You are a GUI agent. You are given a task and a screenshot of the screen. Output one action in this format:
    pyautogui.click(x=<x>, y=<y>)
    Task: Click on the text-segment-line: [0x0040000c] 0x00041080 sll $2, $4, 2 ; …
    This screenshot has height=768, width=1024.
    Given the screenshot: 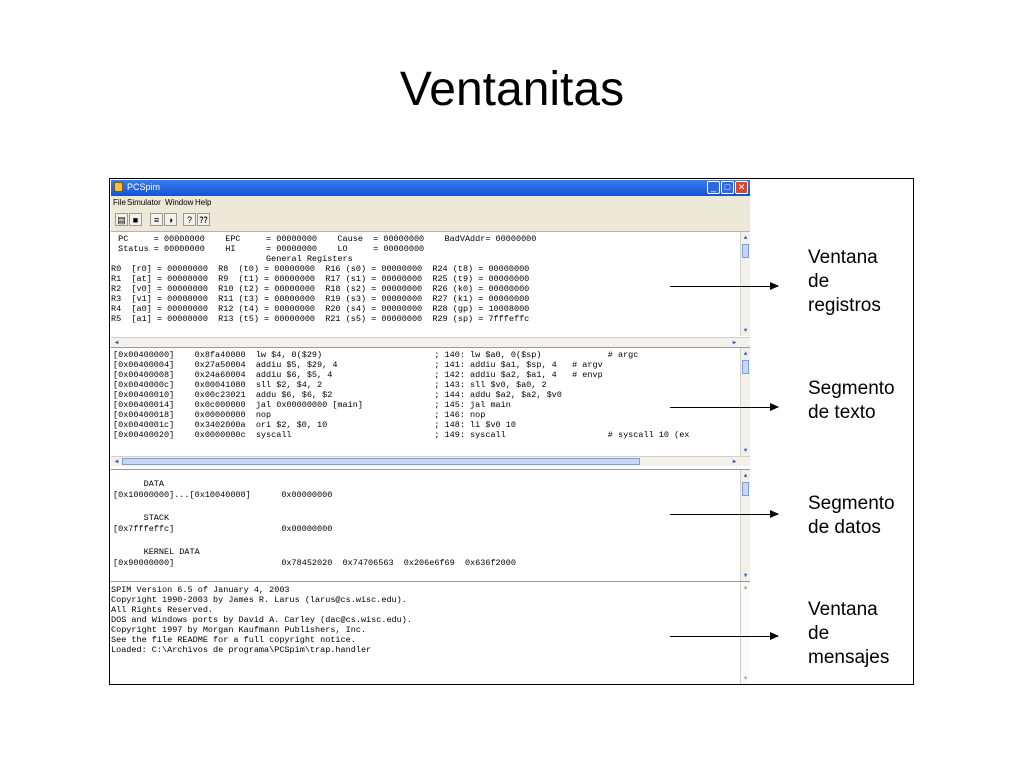 What is the action you would take?
    pyautogui.click(x=330, y=385)
    